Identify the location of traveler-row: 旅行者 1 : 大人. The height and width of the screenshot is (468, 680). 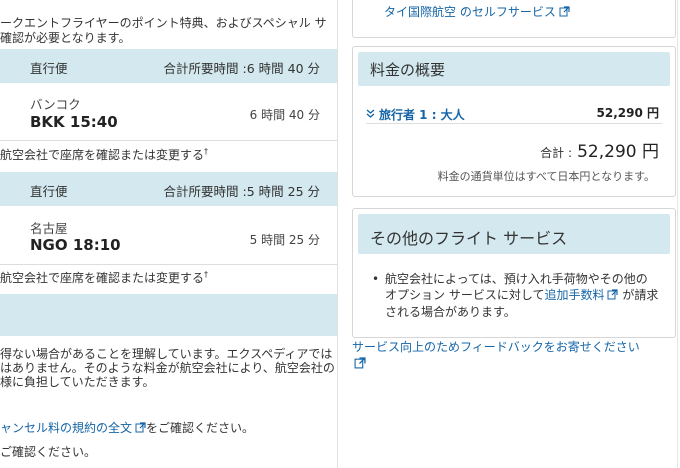
(415, 113).